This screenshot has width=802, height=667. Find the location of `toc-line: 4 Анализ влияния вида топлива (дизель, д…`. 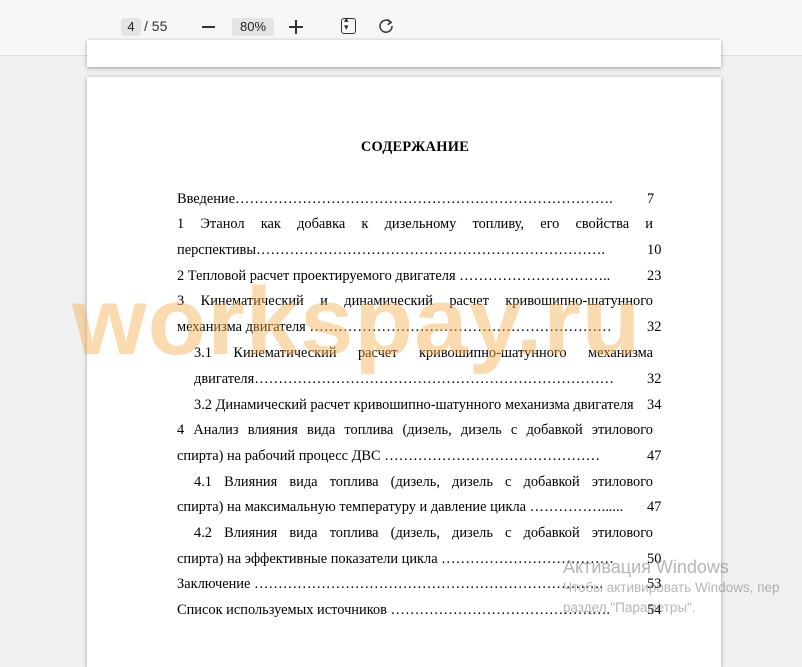

toc-line: 4 Анализ влияния вида топлива (дизель, д… is located at coordinates (415, 430).